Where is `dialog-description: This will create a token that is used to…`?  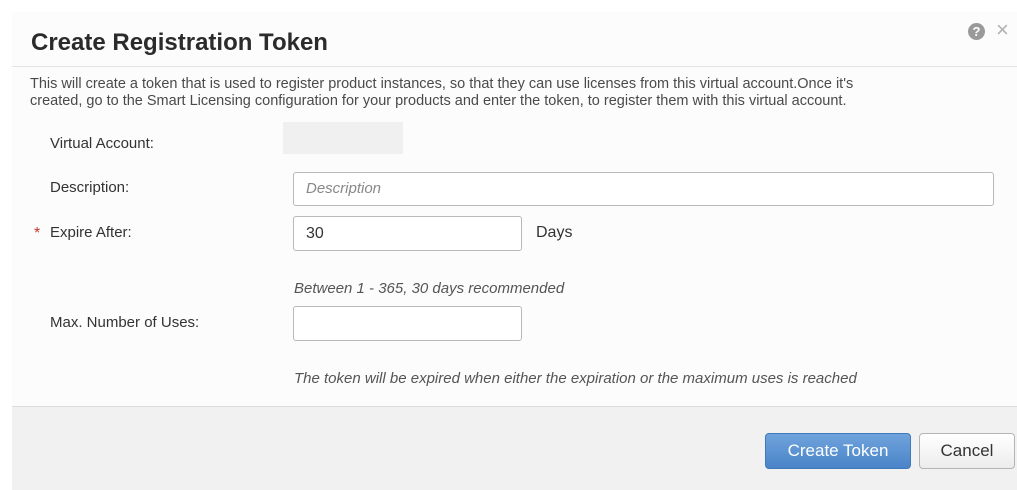
dialog-description: This will create a token that is used to… is located at coordinates (517, 92).